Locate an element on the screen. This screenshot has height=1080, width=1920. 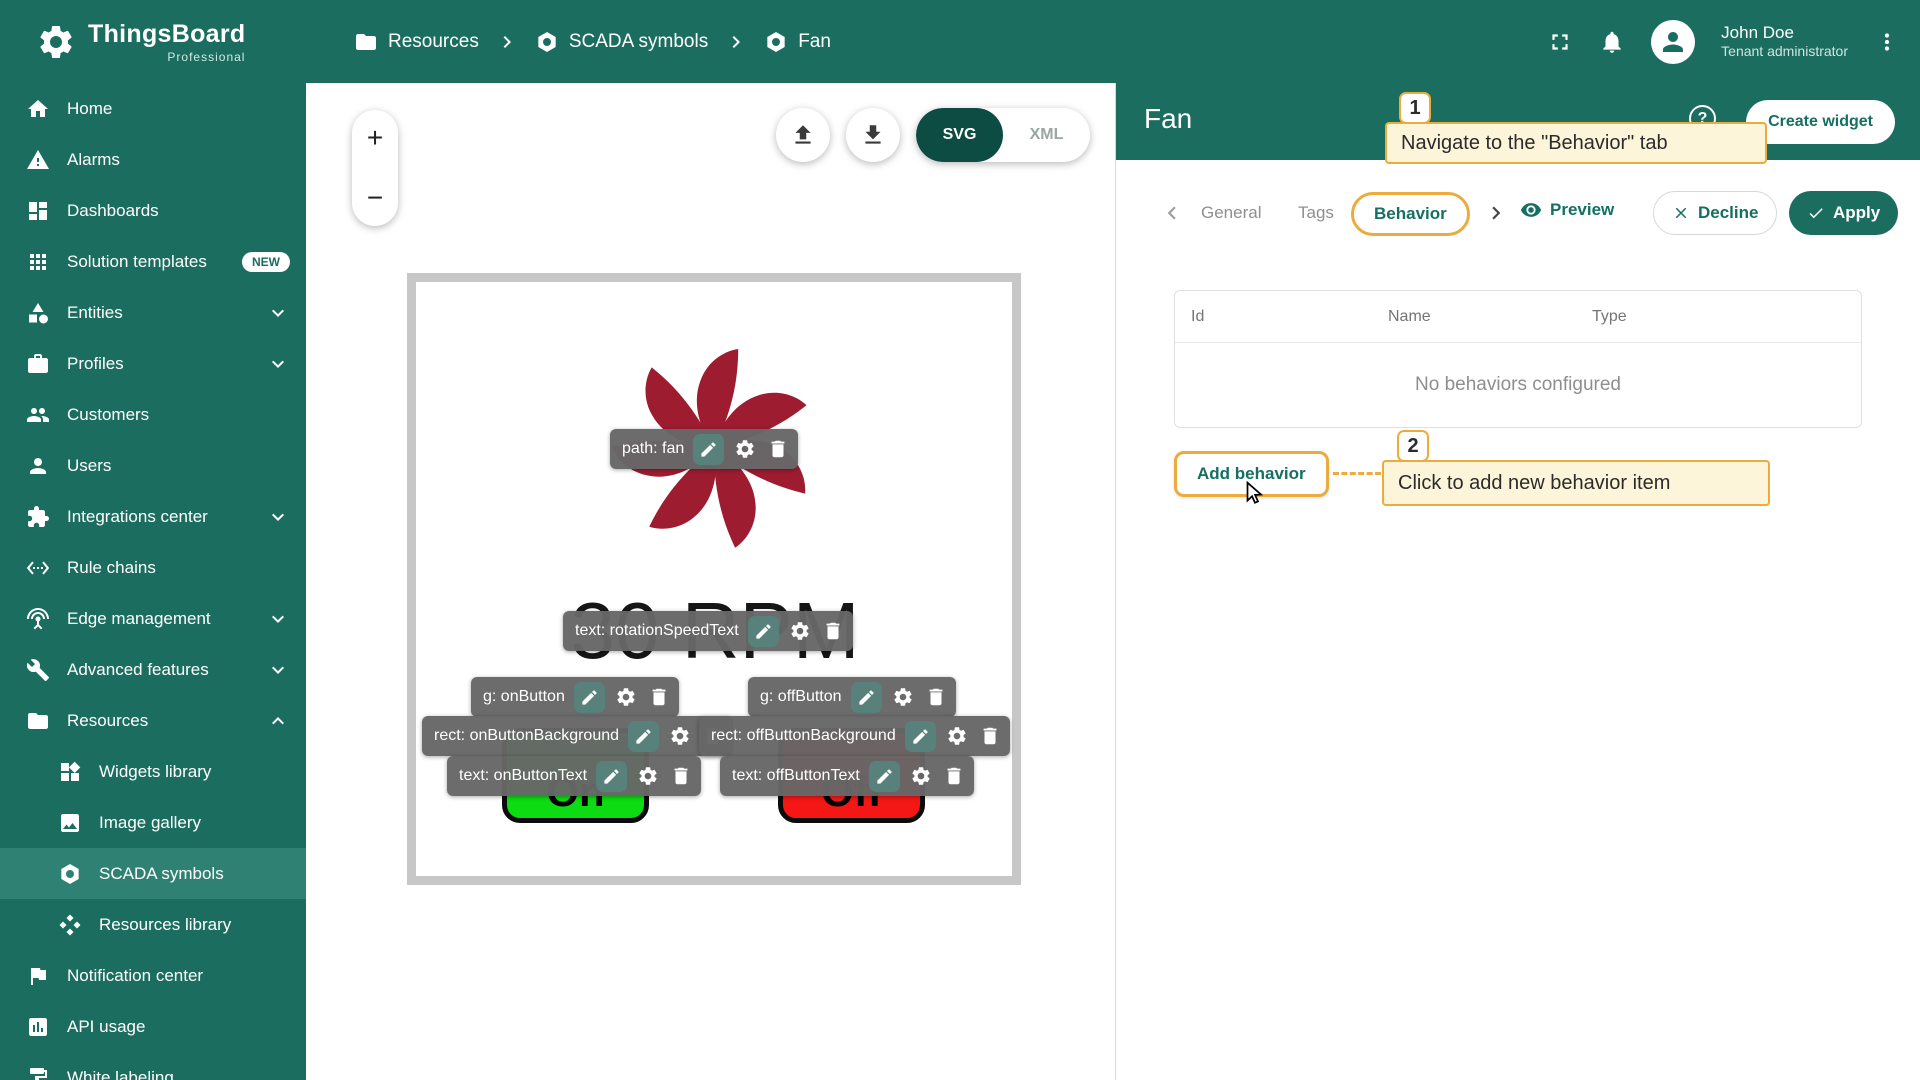
sidebar-item-image-gallery: Image gallery is located at coordinates (153, 822).